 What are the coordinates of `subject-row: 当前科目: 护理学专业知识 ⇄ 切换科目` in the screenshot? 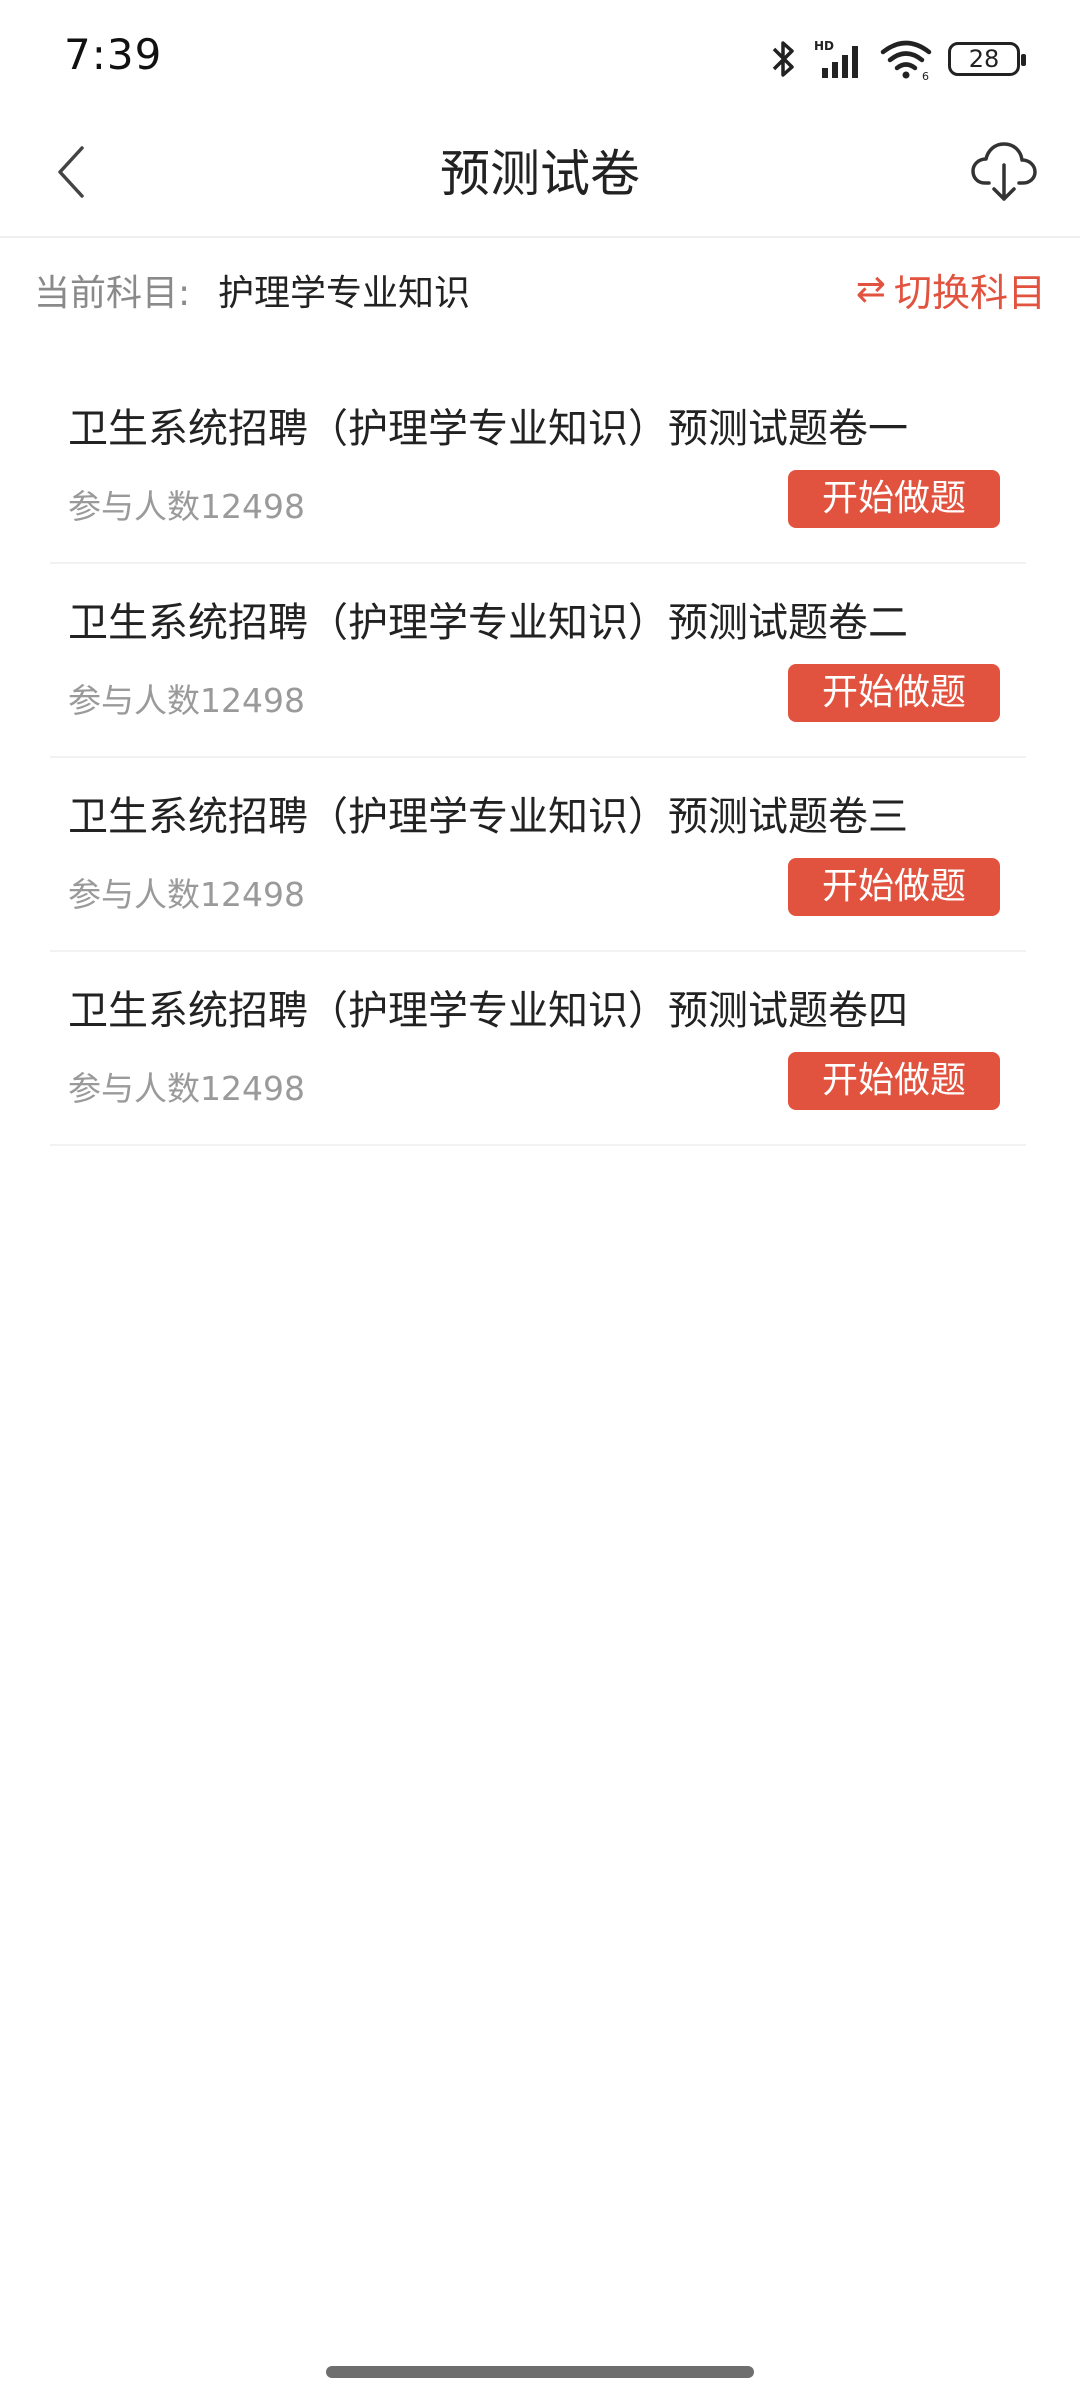 It's located at (540, 288).